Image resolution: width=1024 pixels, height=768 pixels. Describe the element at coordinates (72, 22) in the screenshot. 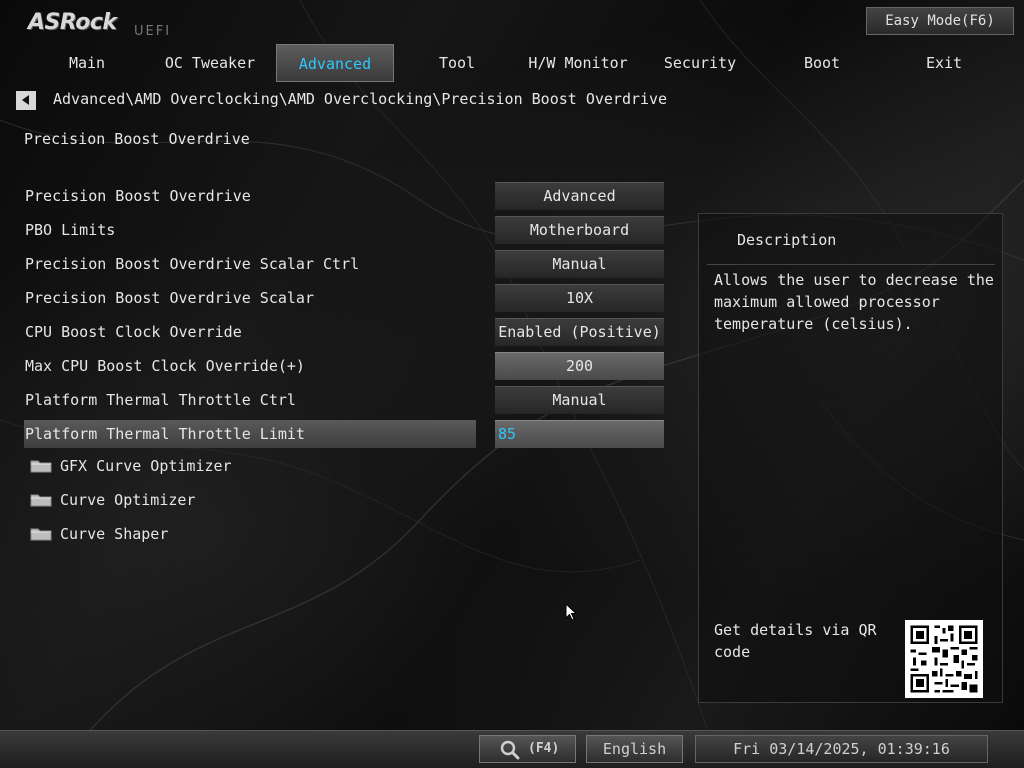

I see `asrock-logo: ASRock` at that location.